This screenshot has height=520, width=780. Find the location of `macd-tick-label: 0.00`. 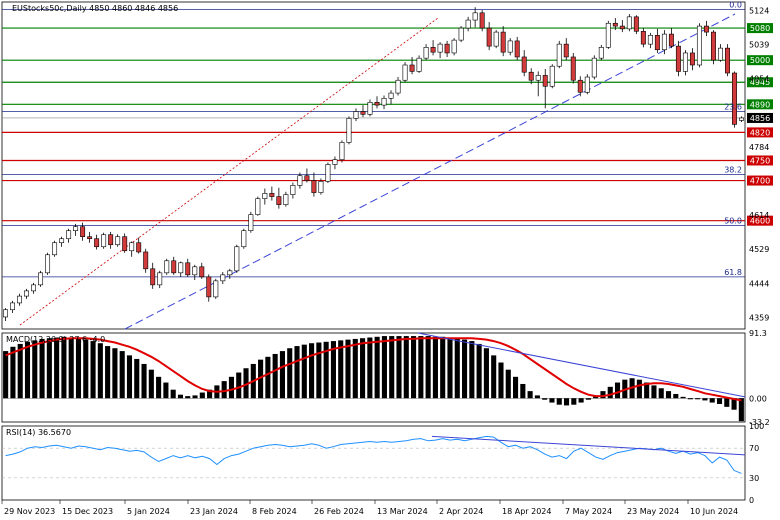

macd-tick-label: 0.00 is located at coordinates (758, 398).